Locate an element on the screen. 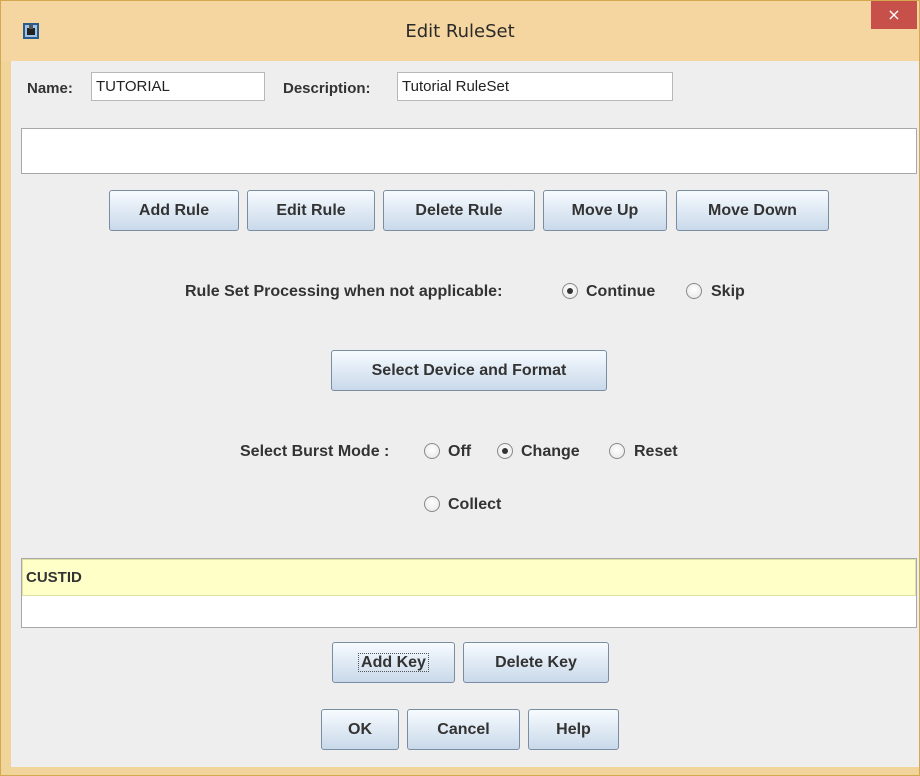  name-field is located at coordinates (178, 86).